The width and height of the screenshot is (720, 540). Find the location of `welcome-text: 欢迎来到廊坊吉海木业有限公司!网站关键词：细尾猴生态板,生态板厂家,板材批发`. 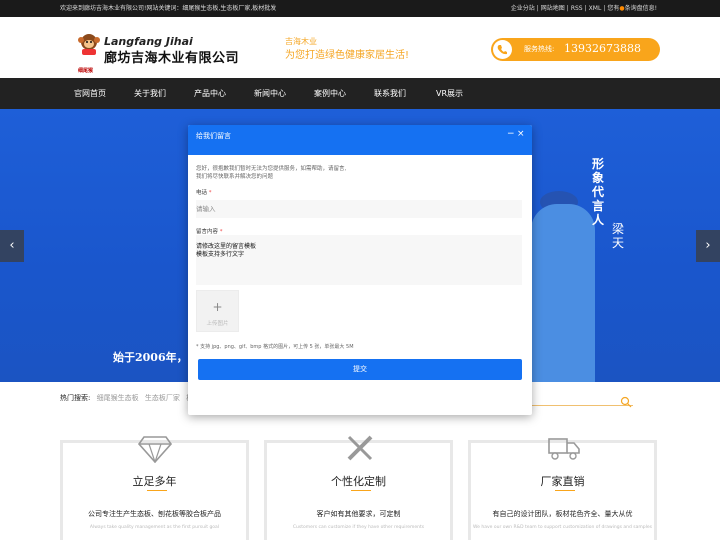

welcome-text: 欢迎来到廊坊吉海木业有限公司!网站关键词：细尾猴生态板,生态板厂家,板材批发 is located at coordinates (168, 8).